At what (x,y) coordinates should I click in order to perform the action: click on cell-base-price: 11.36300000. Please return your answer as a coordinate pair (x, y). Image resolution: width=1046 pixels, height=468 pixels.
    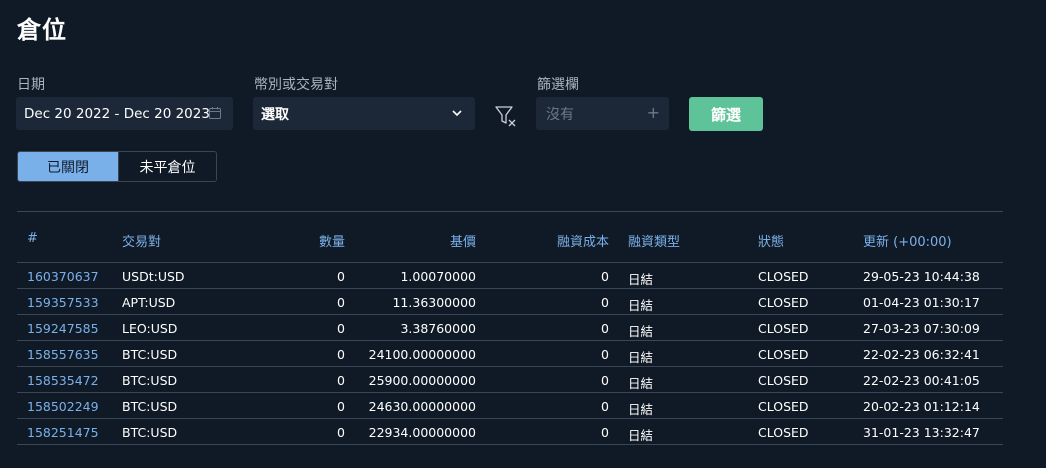
    Looking at the image, I should click on (434, 302).